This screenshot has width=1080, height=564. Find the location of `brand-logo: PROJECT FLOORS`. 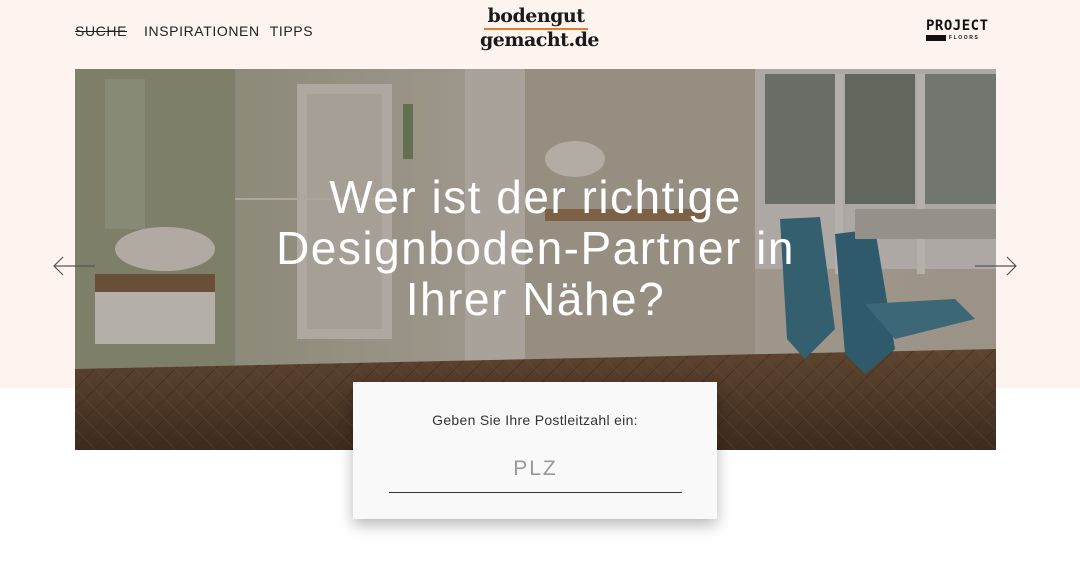

brand-logo: PROJECT FLOORS is located at coordinates (961, 29).